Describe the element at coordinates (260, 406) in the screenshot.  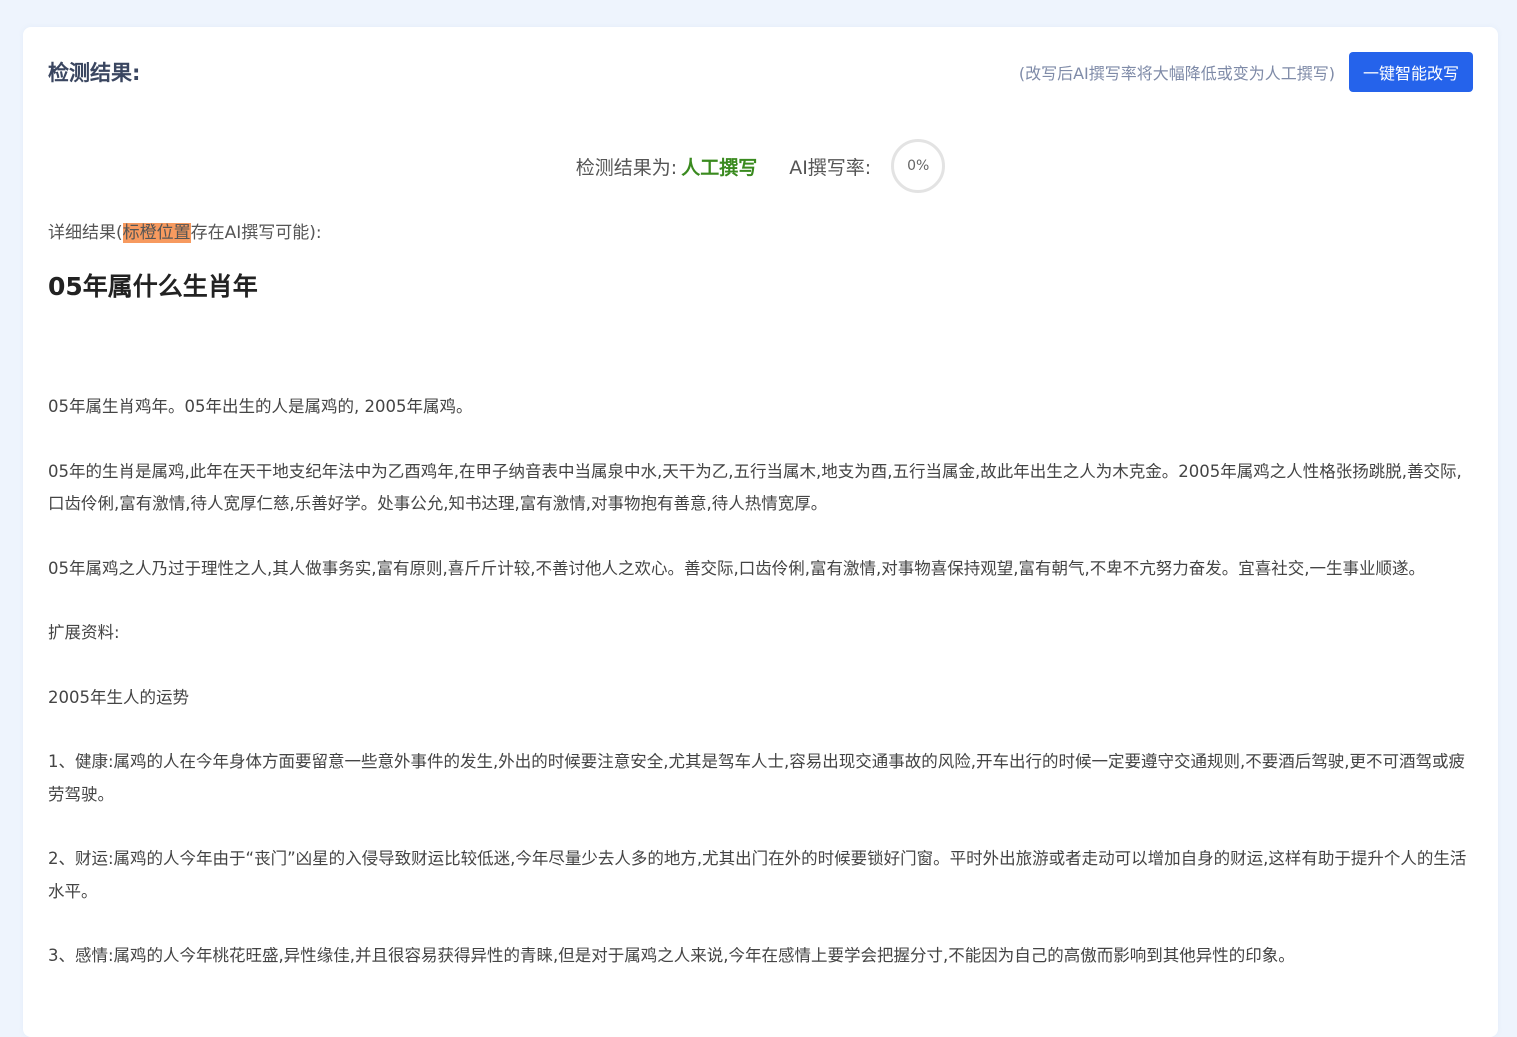
I see `article-paragraph: 05年属生肖鸡年。05年出生的人是属鸡的, 2005年属鸡。` at that location.